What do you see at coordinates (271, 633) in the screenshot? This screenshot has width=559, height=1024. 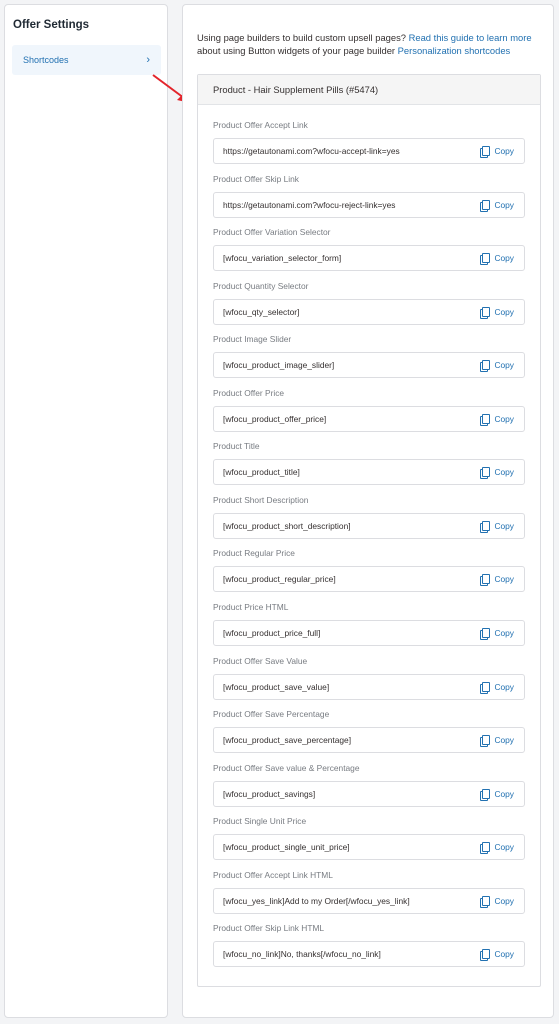 I see `shortcode-value: [wfocu_product_price_full]` at bounding box center [271, 633].